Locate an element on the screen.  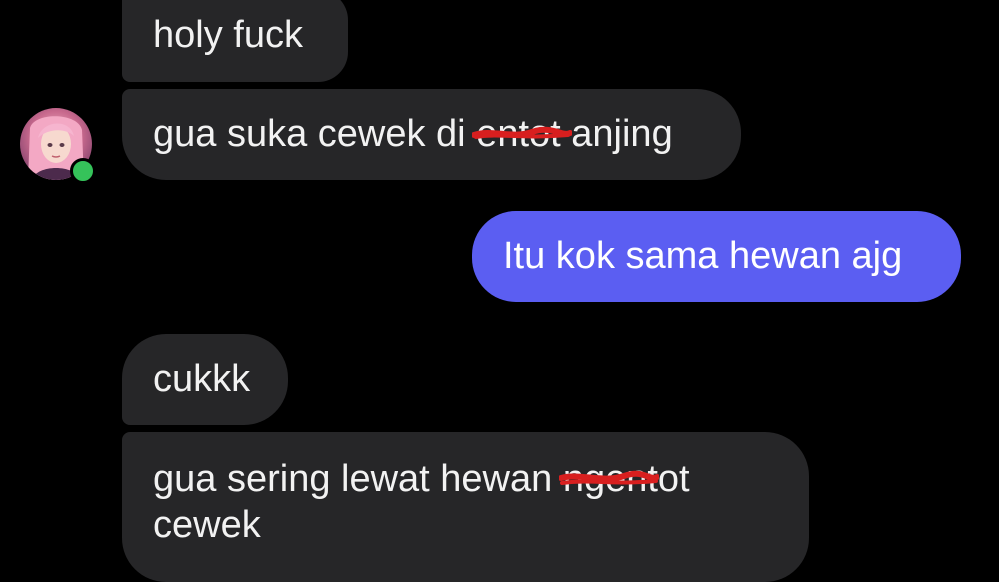
message-text: cukkk is located at coordinates (202, 379).